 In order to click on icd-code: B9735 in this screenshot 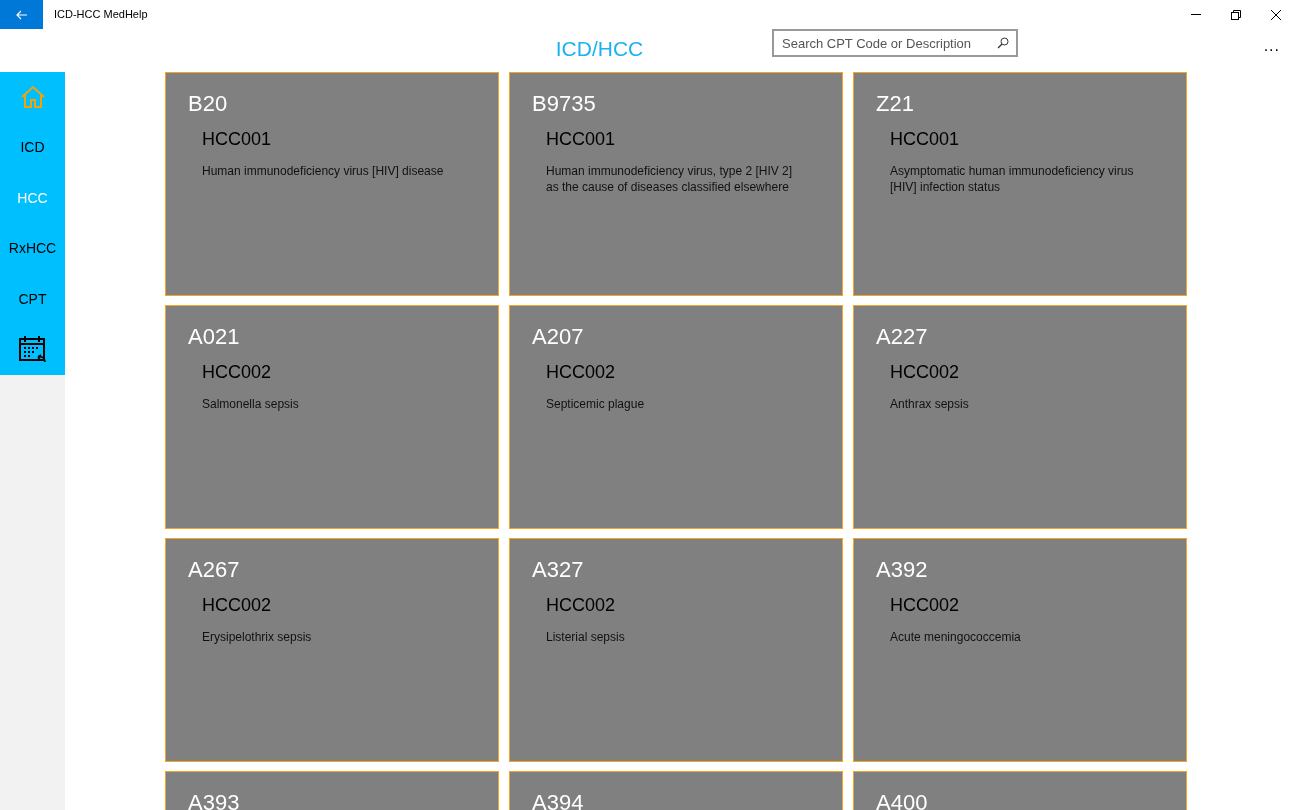, I will do `click(564, 104)`.